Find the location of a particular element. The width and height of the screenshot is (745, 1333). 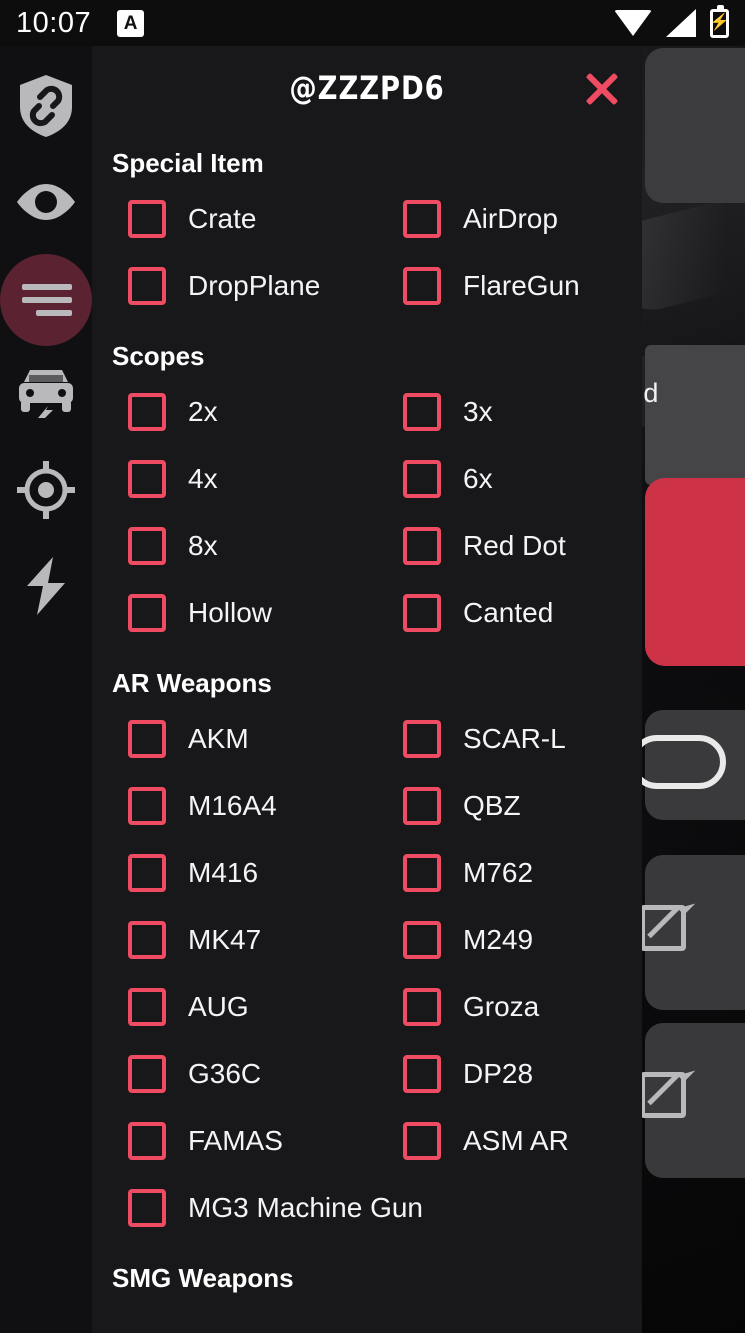

checkbox-option: QBZ is located at coordinates (504, 805).